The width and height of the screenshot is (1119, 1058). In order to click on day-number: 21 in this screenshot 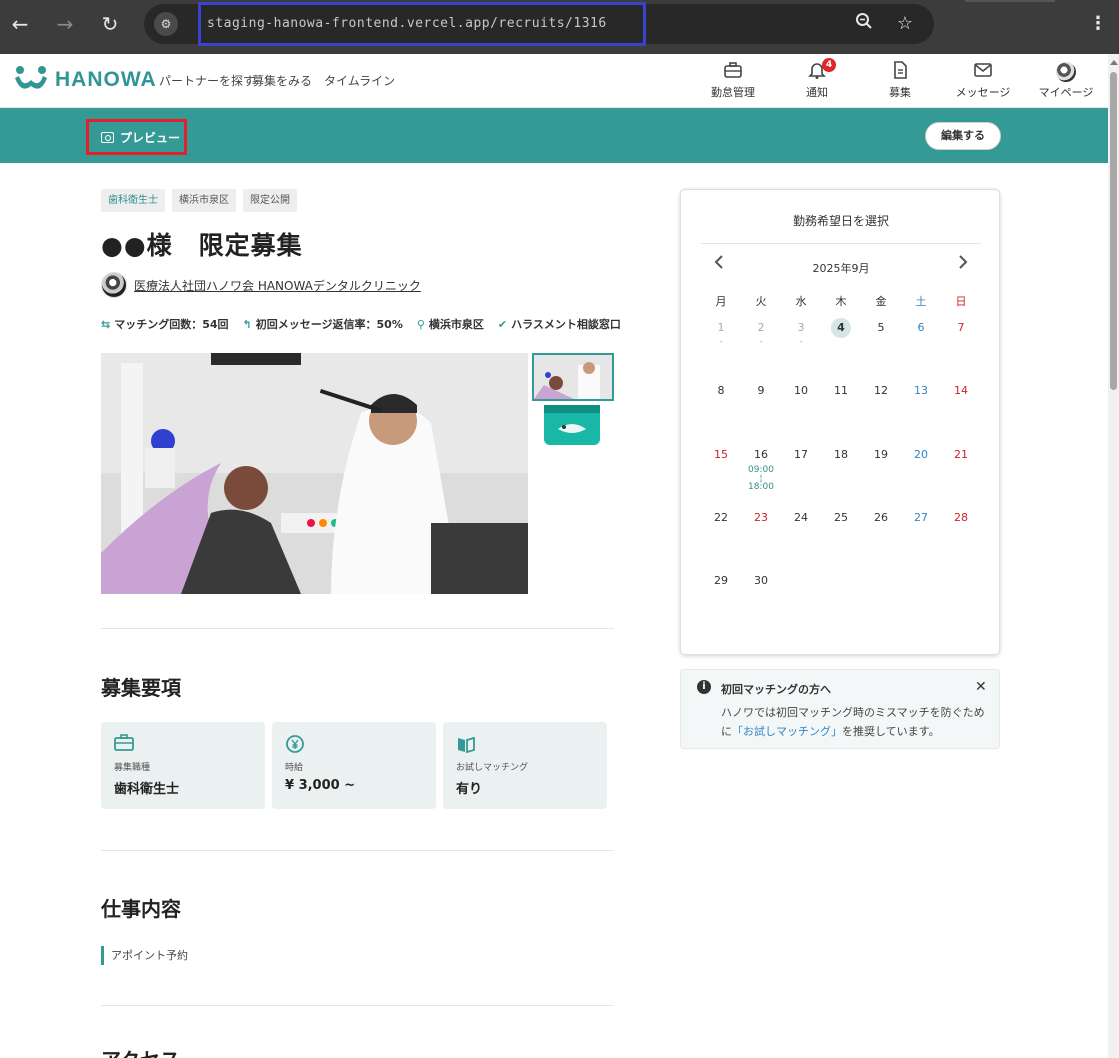, I will do `click(961, 454)`.